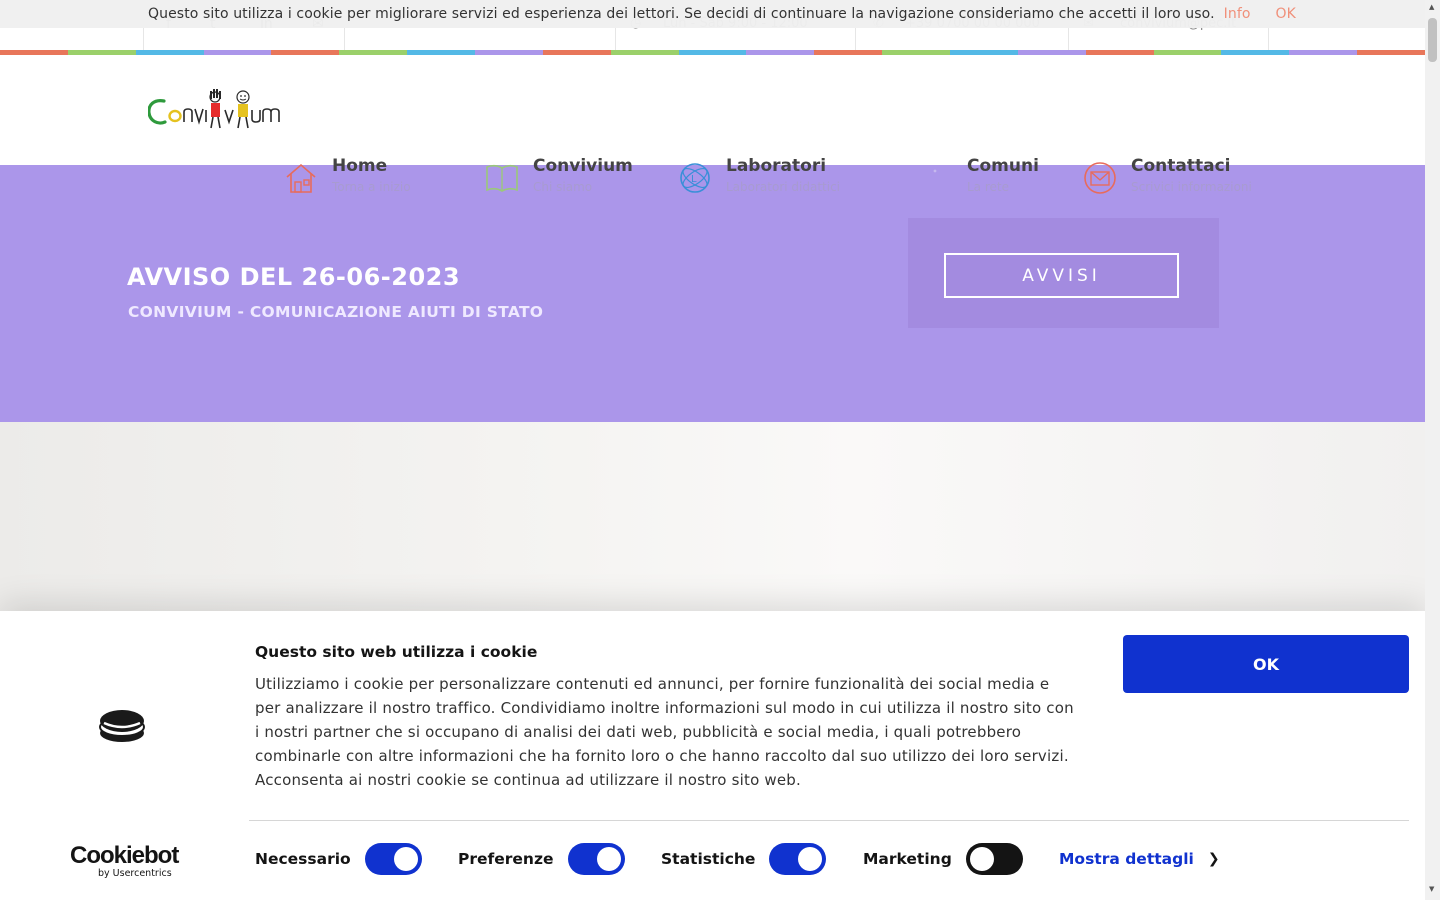 This screenshot has width=1440, height=900. What do you see at coordinates (1183, 178) in the screenshot?
I see `nav-item-contattaci: Contattaci Scrivici informazioni` at bounding box center [1183, 178].